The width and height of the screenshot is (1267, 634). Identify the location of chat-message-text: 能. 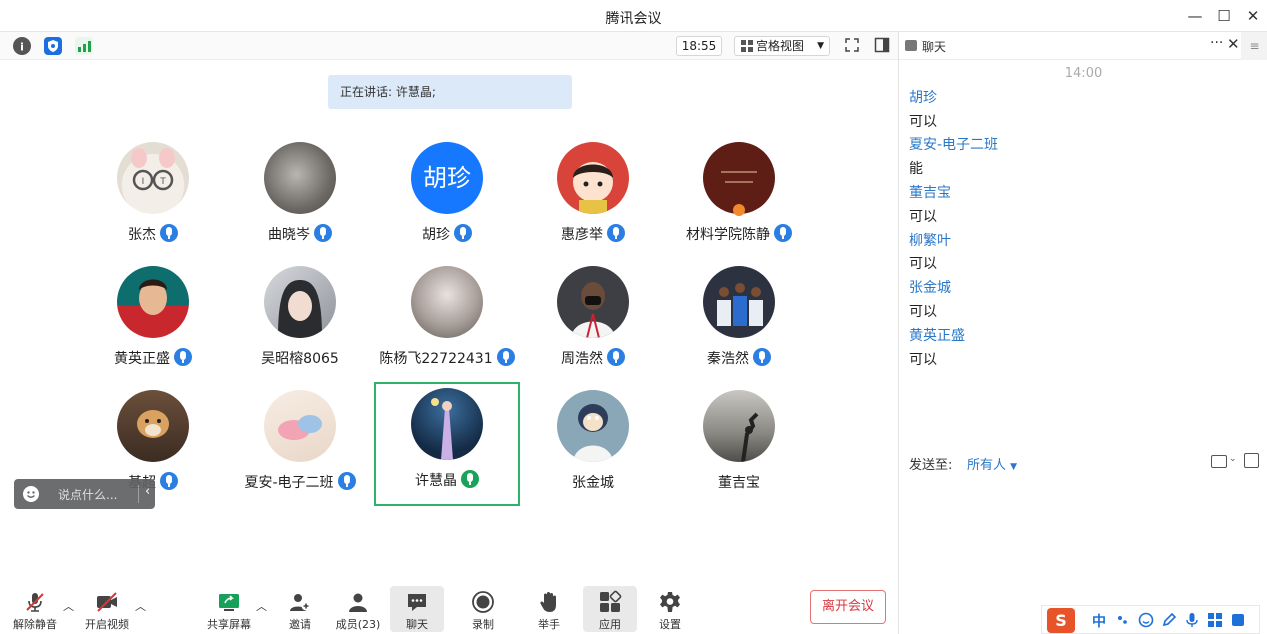
(916, 169).